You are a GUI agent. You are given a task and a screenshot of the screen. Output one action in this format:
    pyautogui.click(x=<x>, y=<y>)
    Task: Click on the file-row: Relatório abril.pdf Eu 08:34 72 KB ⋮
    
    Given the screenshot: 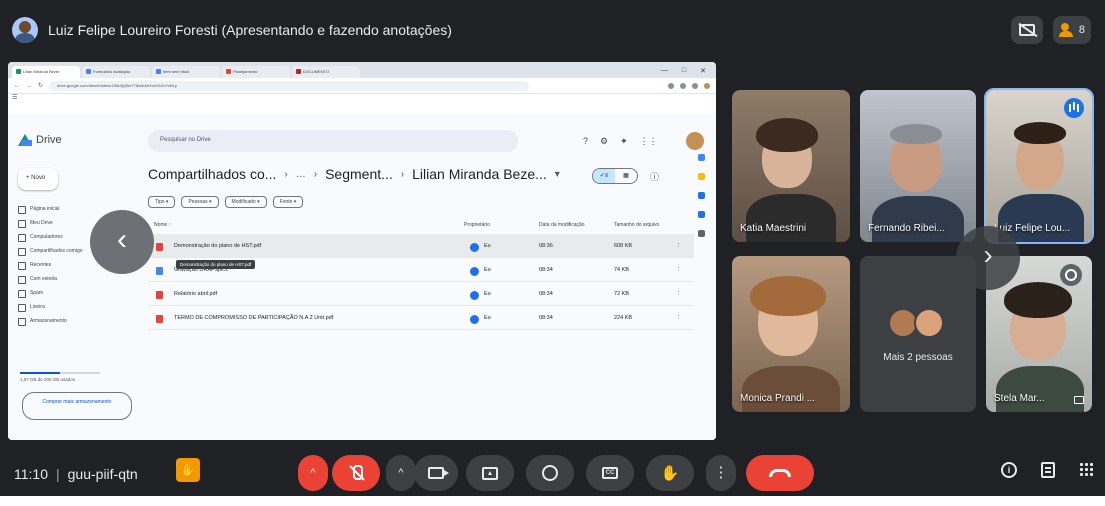 What is the action you would take?
    pyautogui.click(x=421, y=294)
    